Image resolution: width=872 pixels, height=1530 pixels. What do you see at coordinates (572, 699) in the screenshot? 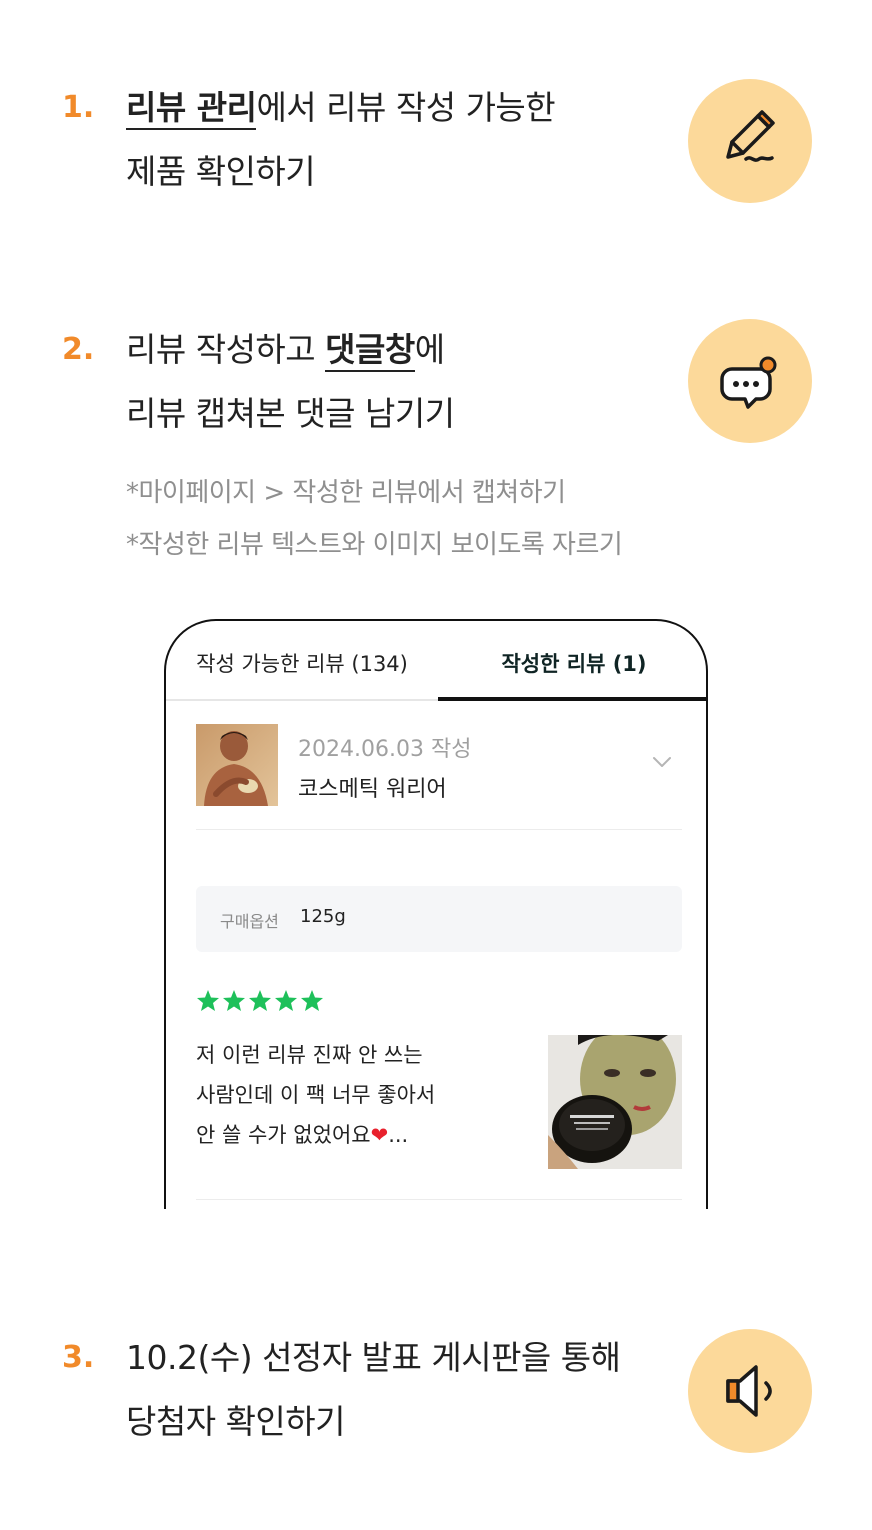
I see `tab-active-indicator` at bounding box center [572, 699].